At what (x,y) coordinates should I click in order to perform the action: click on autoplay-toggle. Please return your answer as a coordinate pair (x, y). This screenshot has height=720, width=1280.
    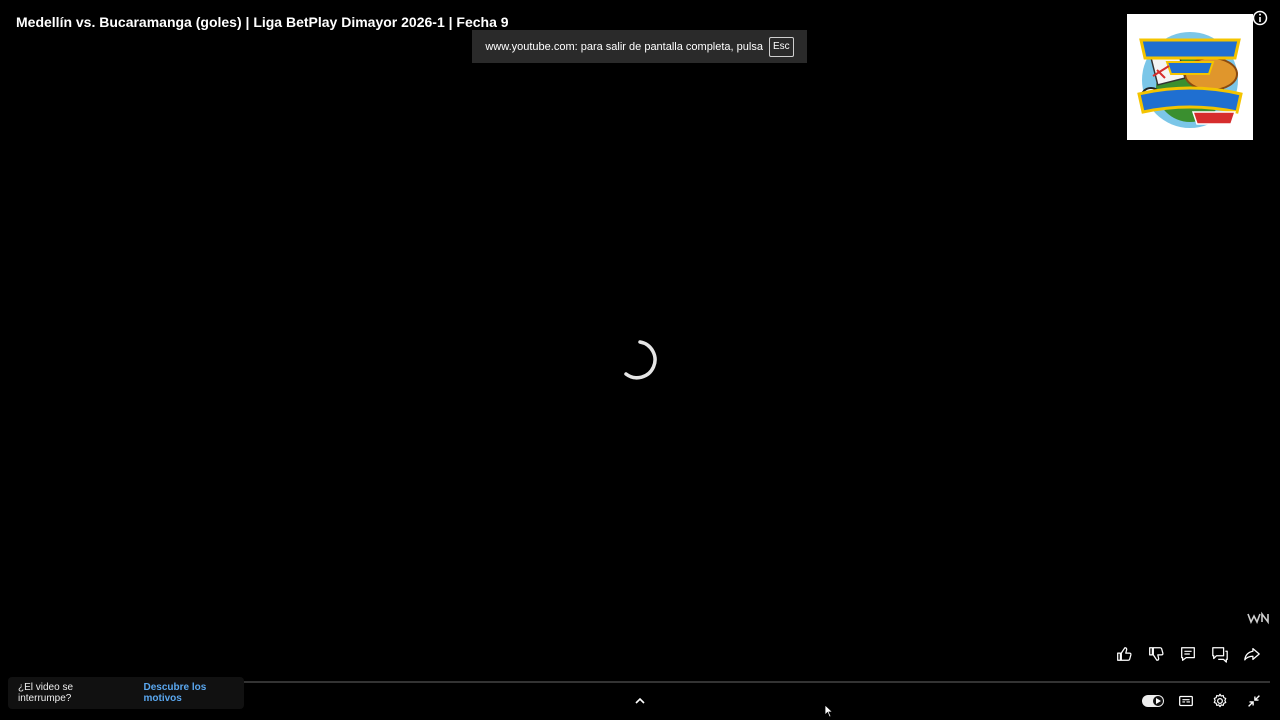
    Looking at the image, I should click on (1153, 701).